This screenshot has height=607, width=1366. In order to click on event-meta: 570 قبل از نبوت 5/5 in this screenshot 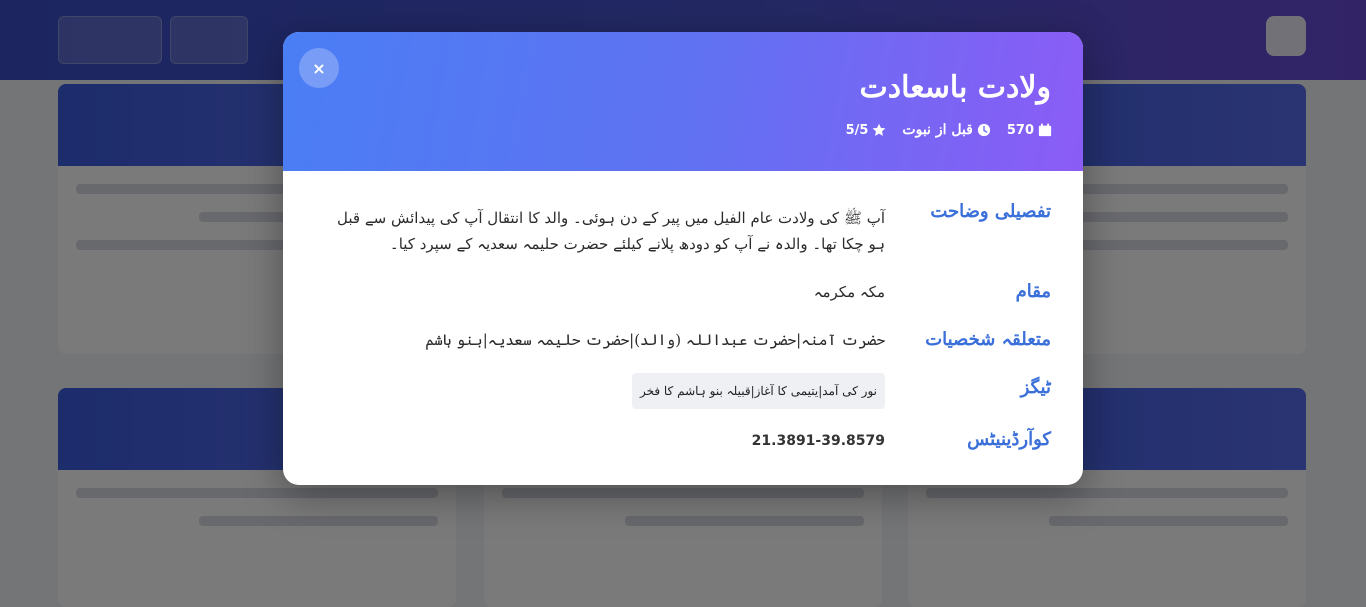, I will do `click(949, 130)`.